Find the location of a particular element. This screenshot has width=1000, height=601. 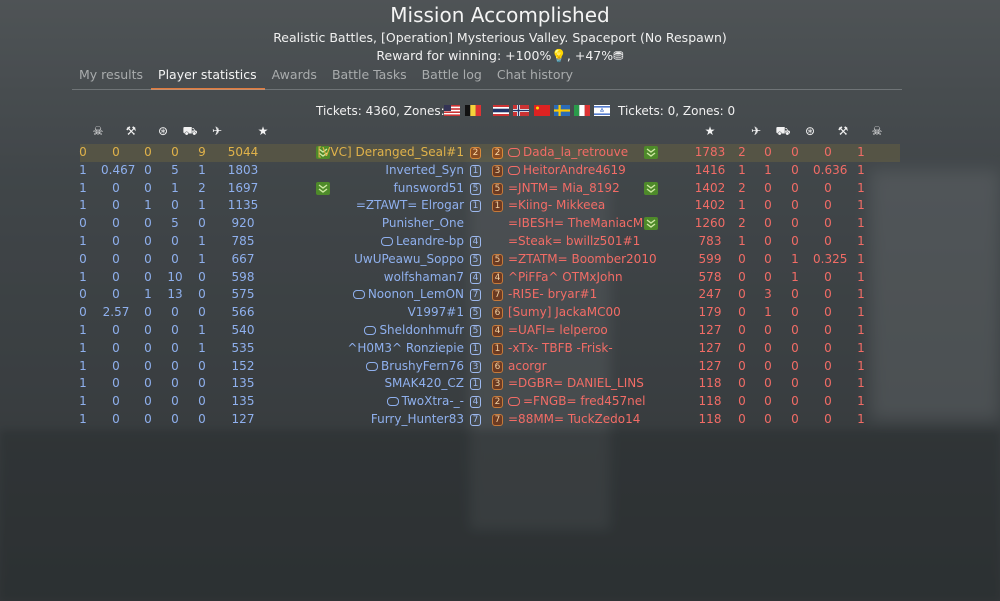

left-player-name: Punisher_One is located at coordinates (423, 224).